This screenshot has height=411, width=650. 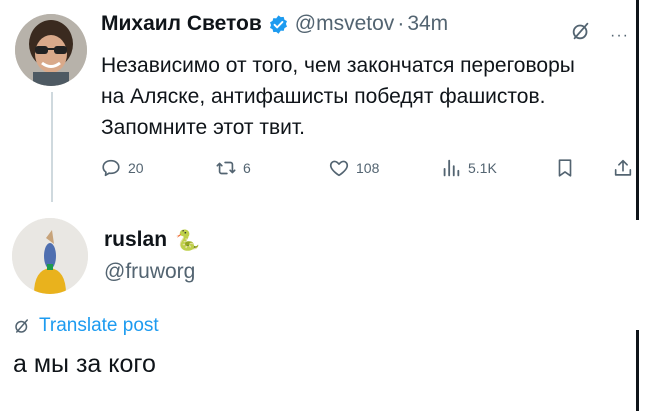 What do you see at coordinates (21, 326) in the screenshot?
I see `grok-translate-icon` at bounding box center [21, 326].